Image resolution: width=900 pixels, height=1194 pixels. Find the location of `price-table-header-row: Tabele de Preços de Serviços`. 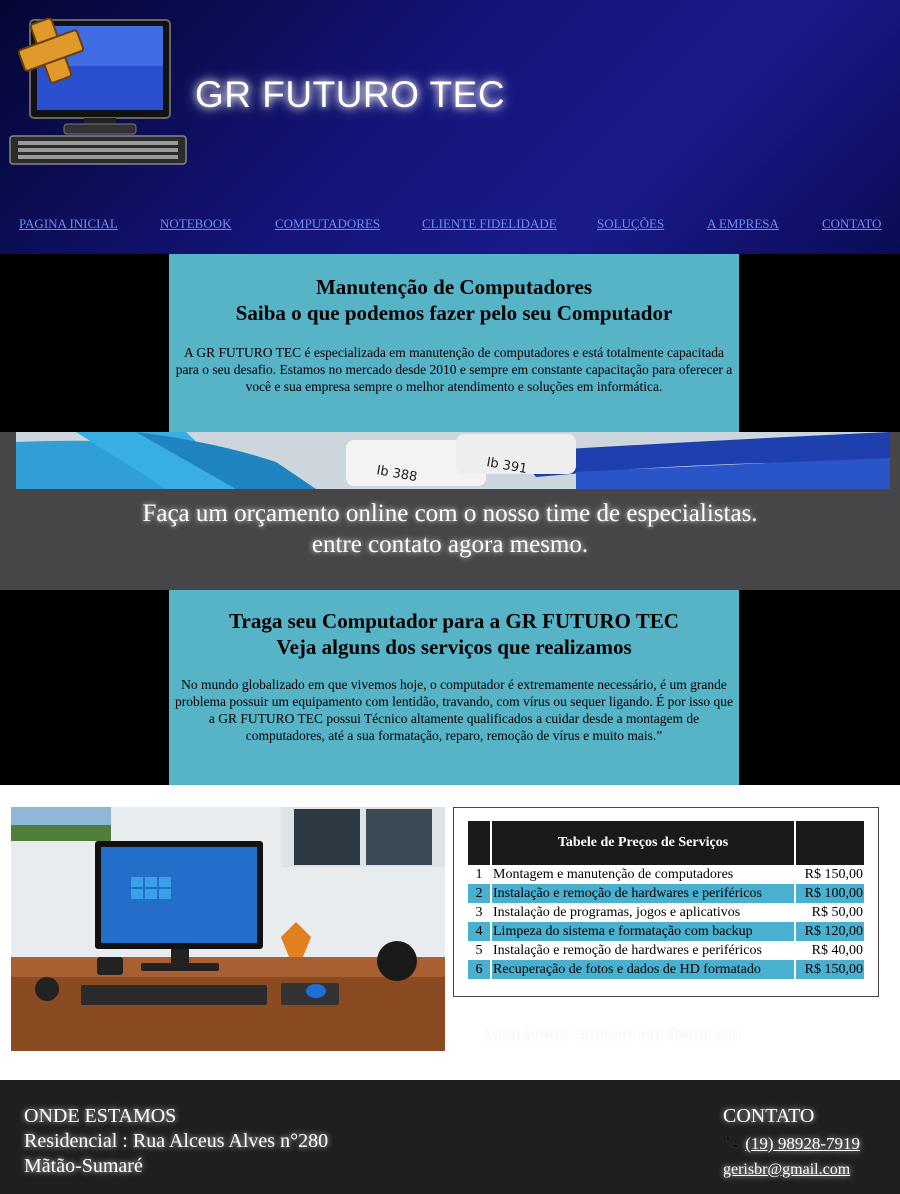

price-table-header-row: Tabele de Preços de Serviços is located at coordinates (666, 843).